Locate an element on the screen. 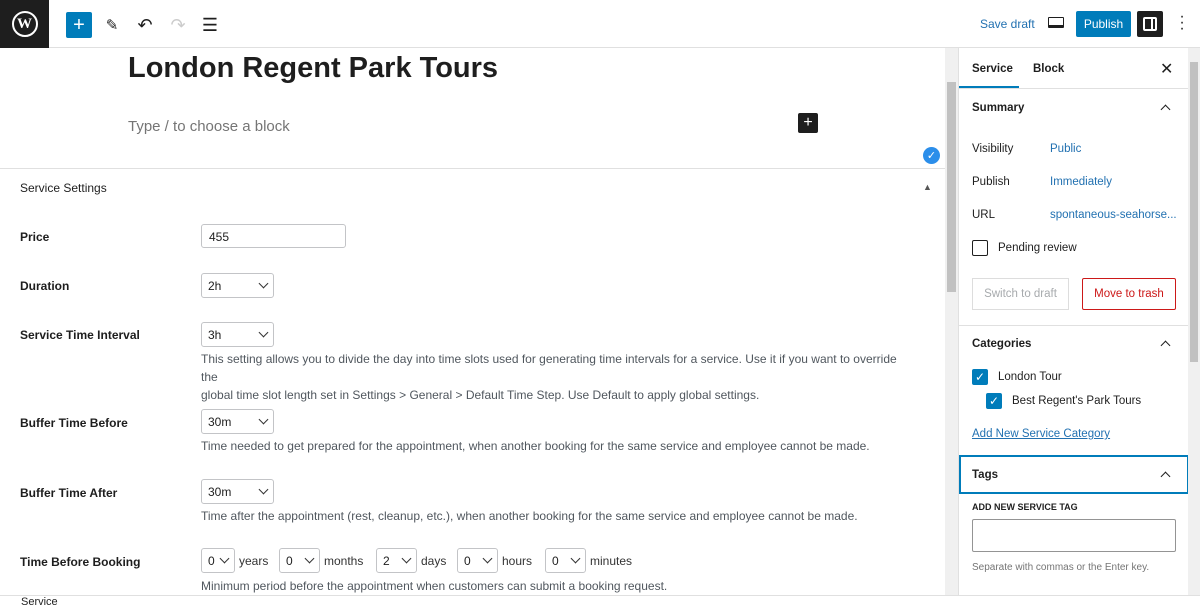 The image size is (1200, 610). duration-label: Duration is located at coordinates (45, 286).